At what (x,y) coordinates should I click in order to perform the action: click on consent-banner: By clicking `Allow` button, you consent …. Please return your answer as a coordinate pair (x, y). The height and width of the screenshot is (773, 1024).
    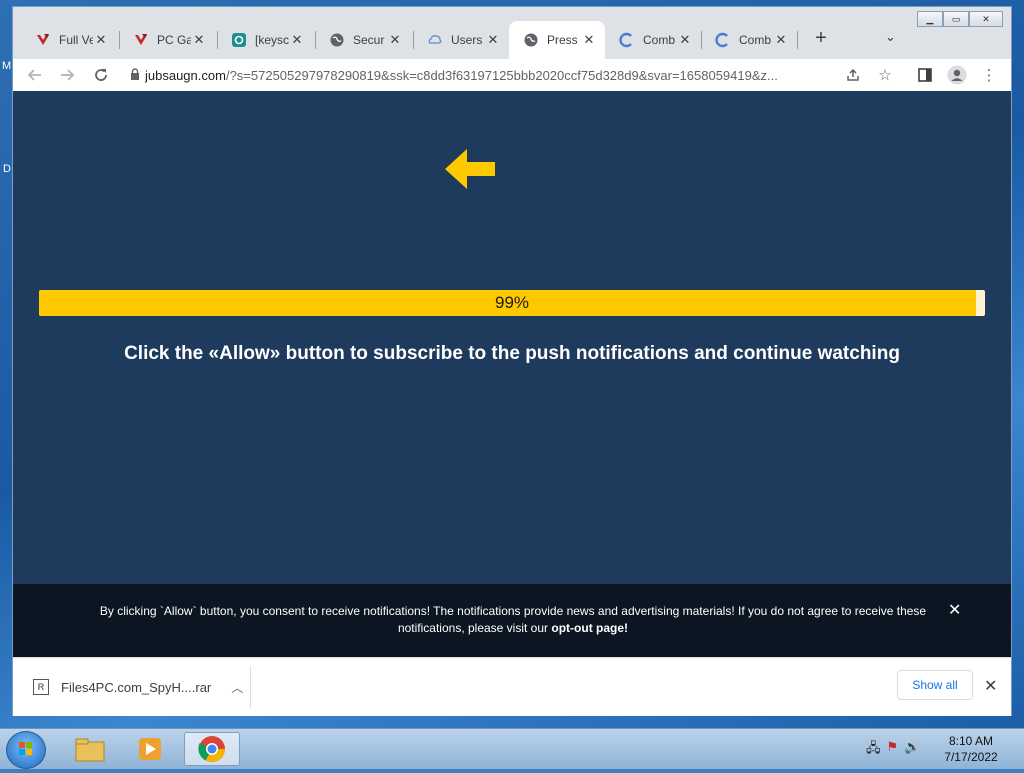
    Looking at the image, I should click on (512, 620).